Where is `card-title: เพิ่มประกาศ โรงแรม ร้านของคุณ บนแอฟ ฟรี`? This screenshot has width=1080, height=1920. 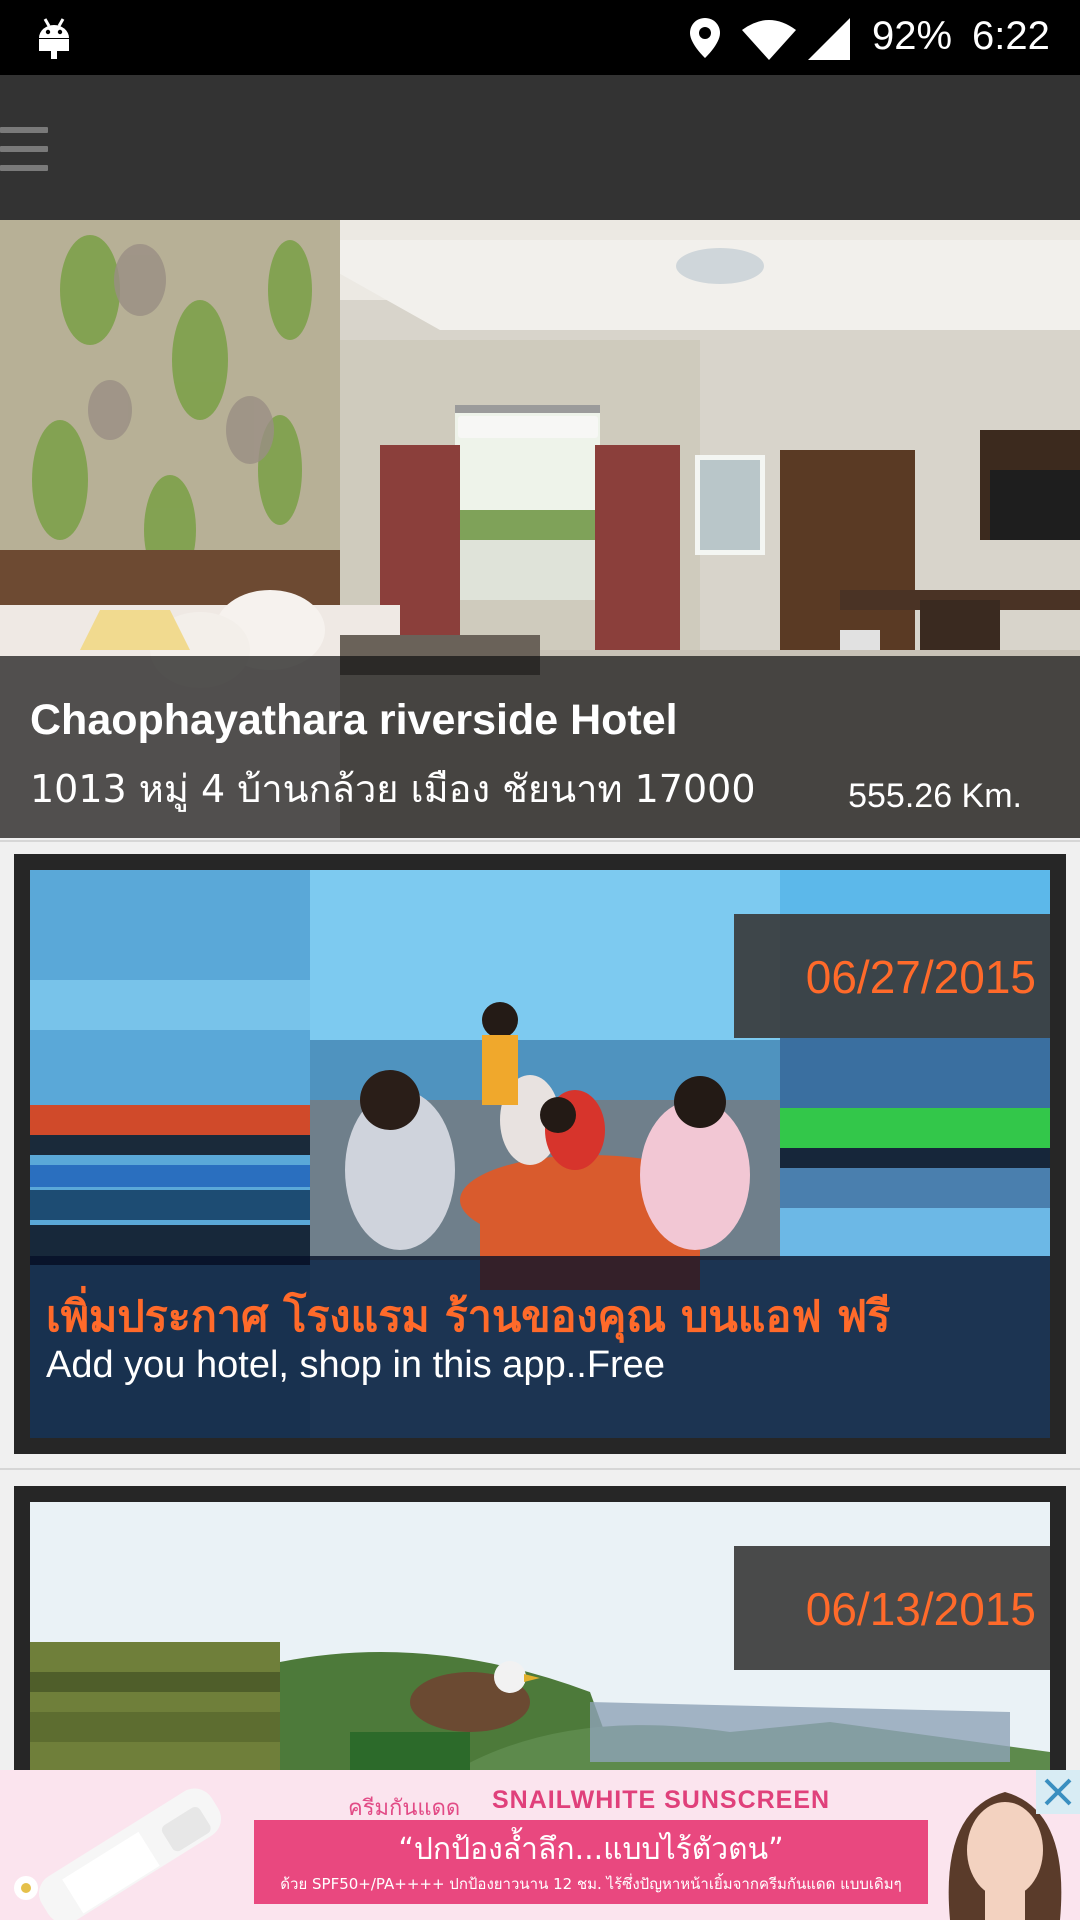
card-title: เพิ่มประกาศ โรงแรม ร้านของคุณ บนแอฟ ฟรี is located at coordinates (468, 1317).